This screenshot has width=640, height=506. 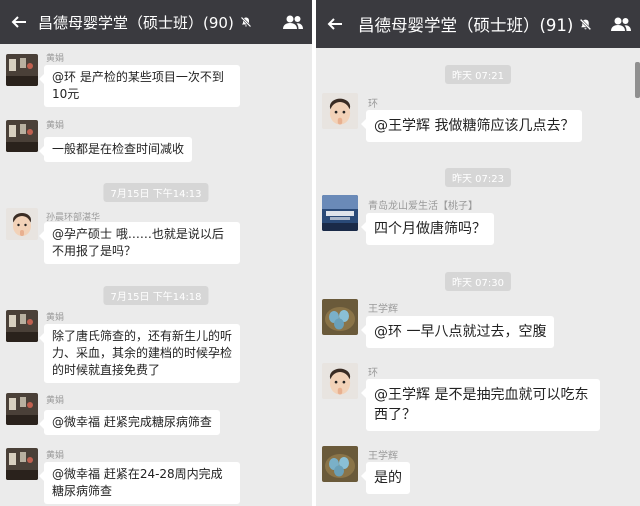 What do you see at coordinates (340, 213) in the screenshot?
I see `city-avatar` at bounding box center [340, 213].